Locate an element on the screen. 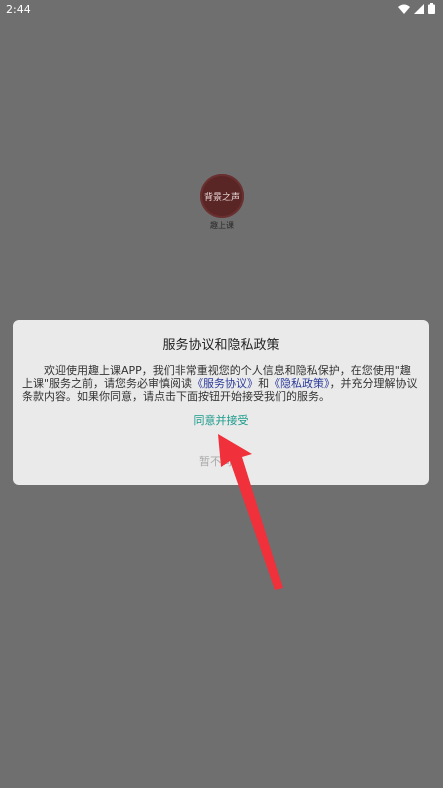  app-logo-emblem: 背景之声 is located at coordinates (222, 196).